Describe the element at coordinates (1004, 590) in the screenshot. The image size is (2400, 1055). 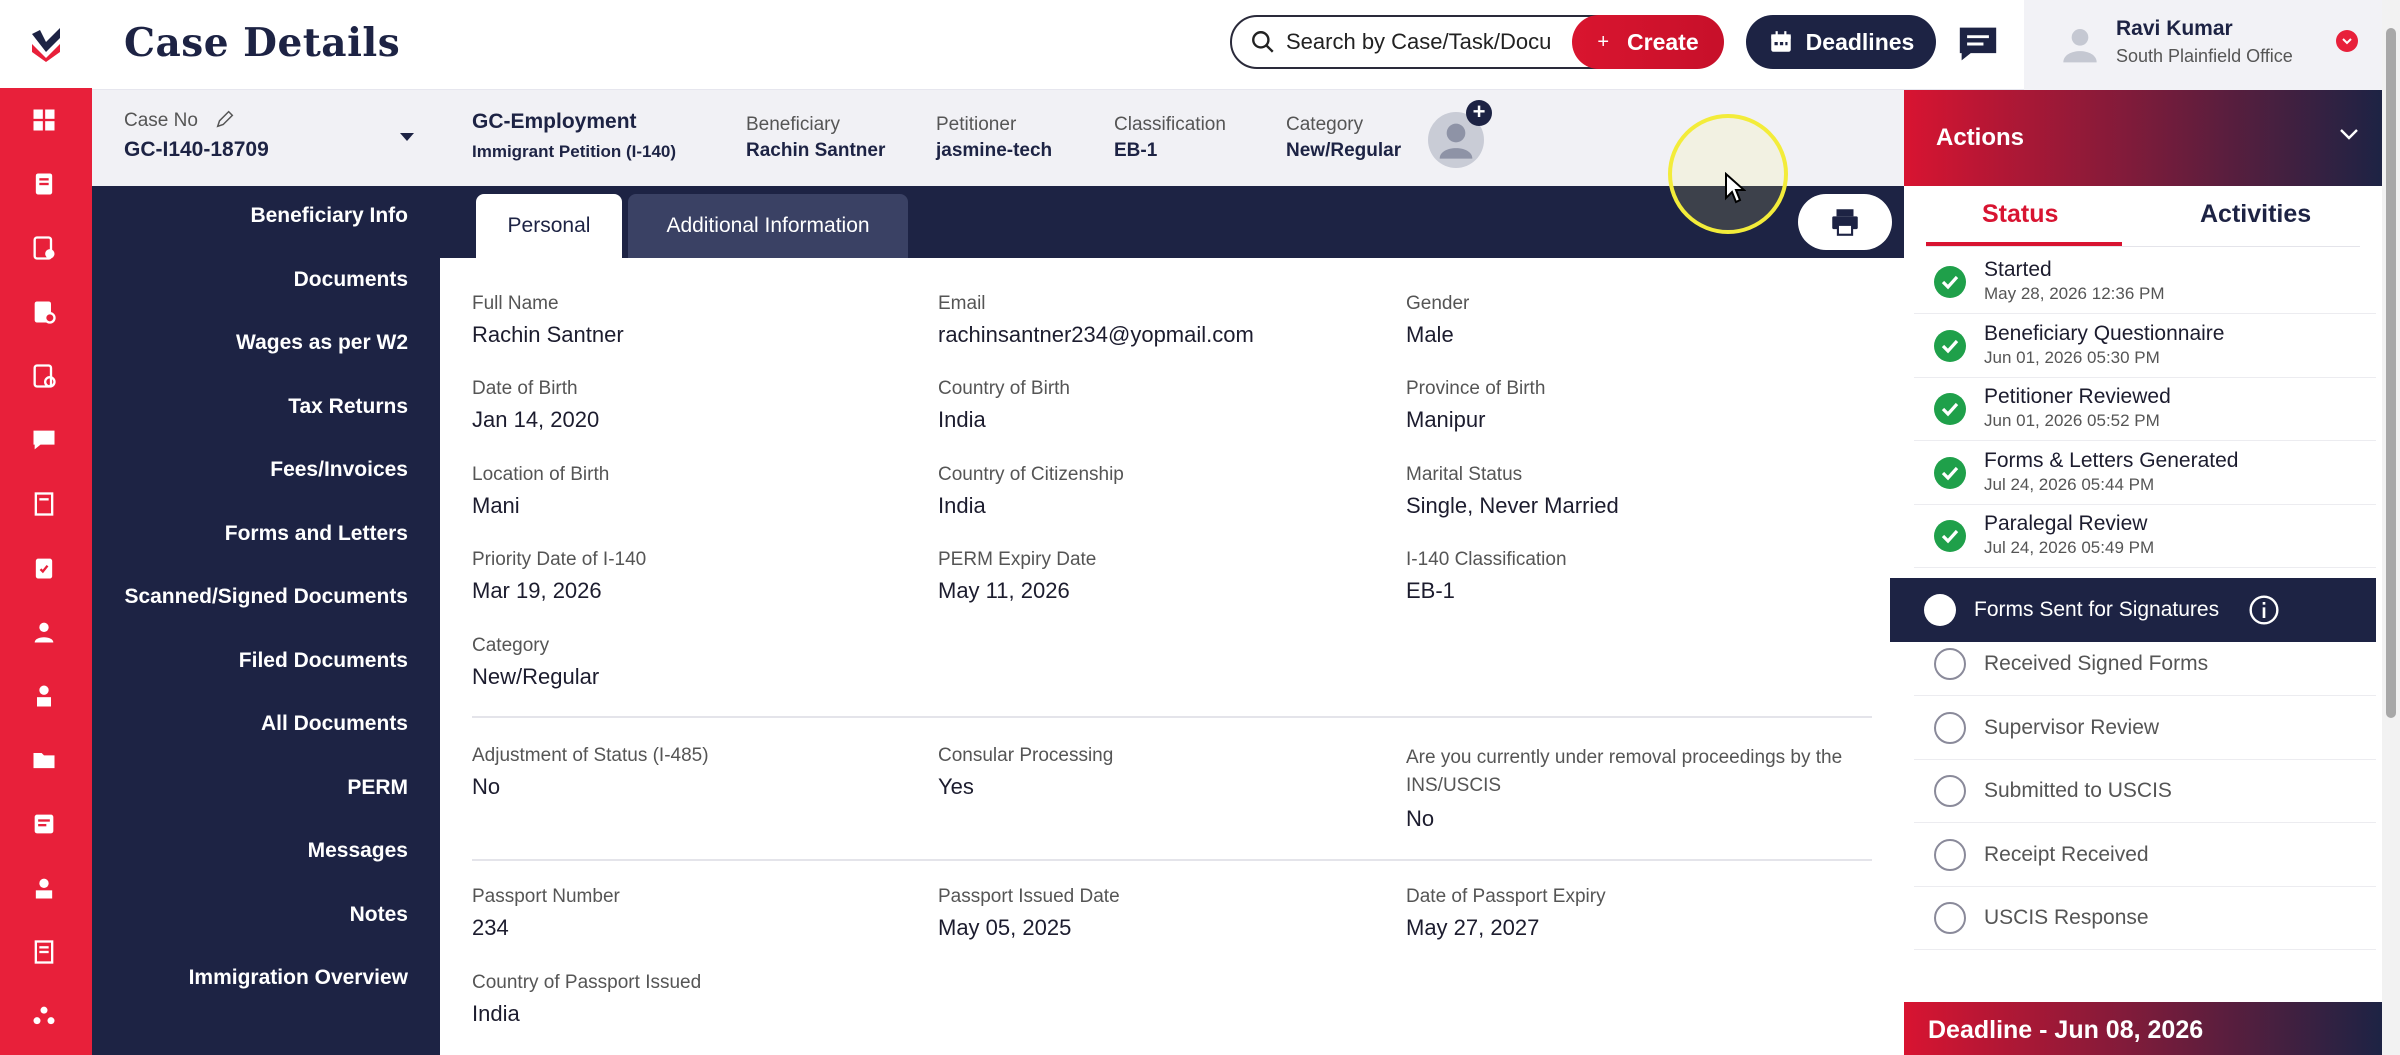
I see `field-value: May 11, 2026` at that location.